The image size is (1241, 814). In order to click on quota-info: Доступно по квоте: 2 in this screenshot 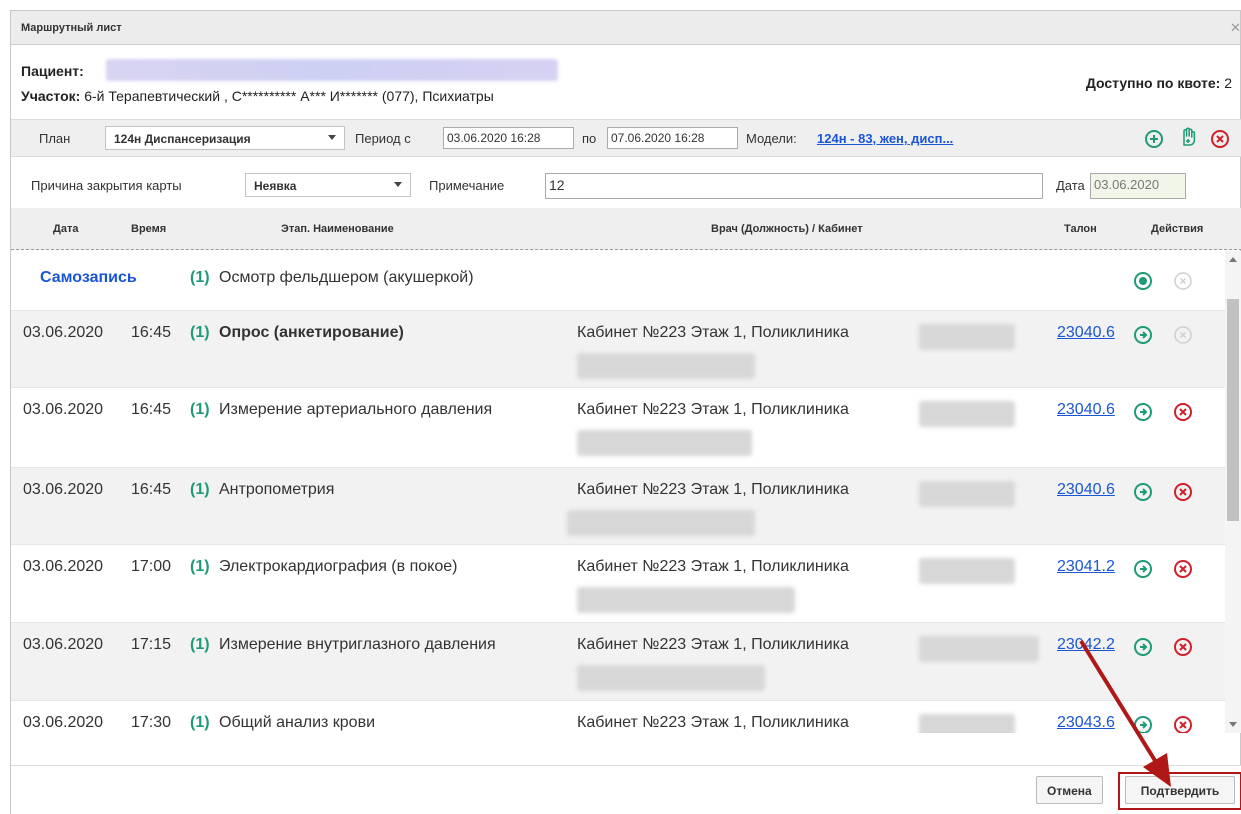, I will do `click(1158, 83)`.